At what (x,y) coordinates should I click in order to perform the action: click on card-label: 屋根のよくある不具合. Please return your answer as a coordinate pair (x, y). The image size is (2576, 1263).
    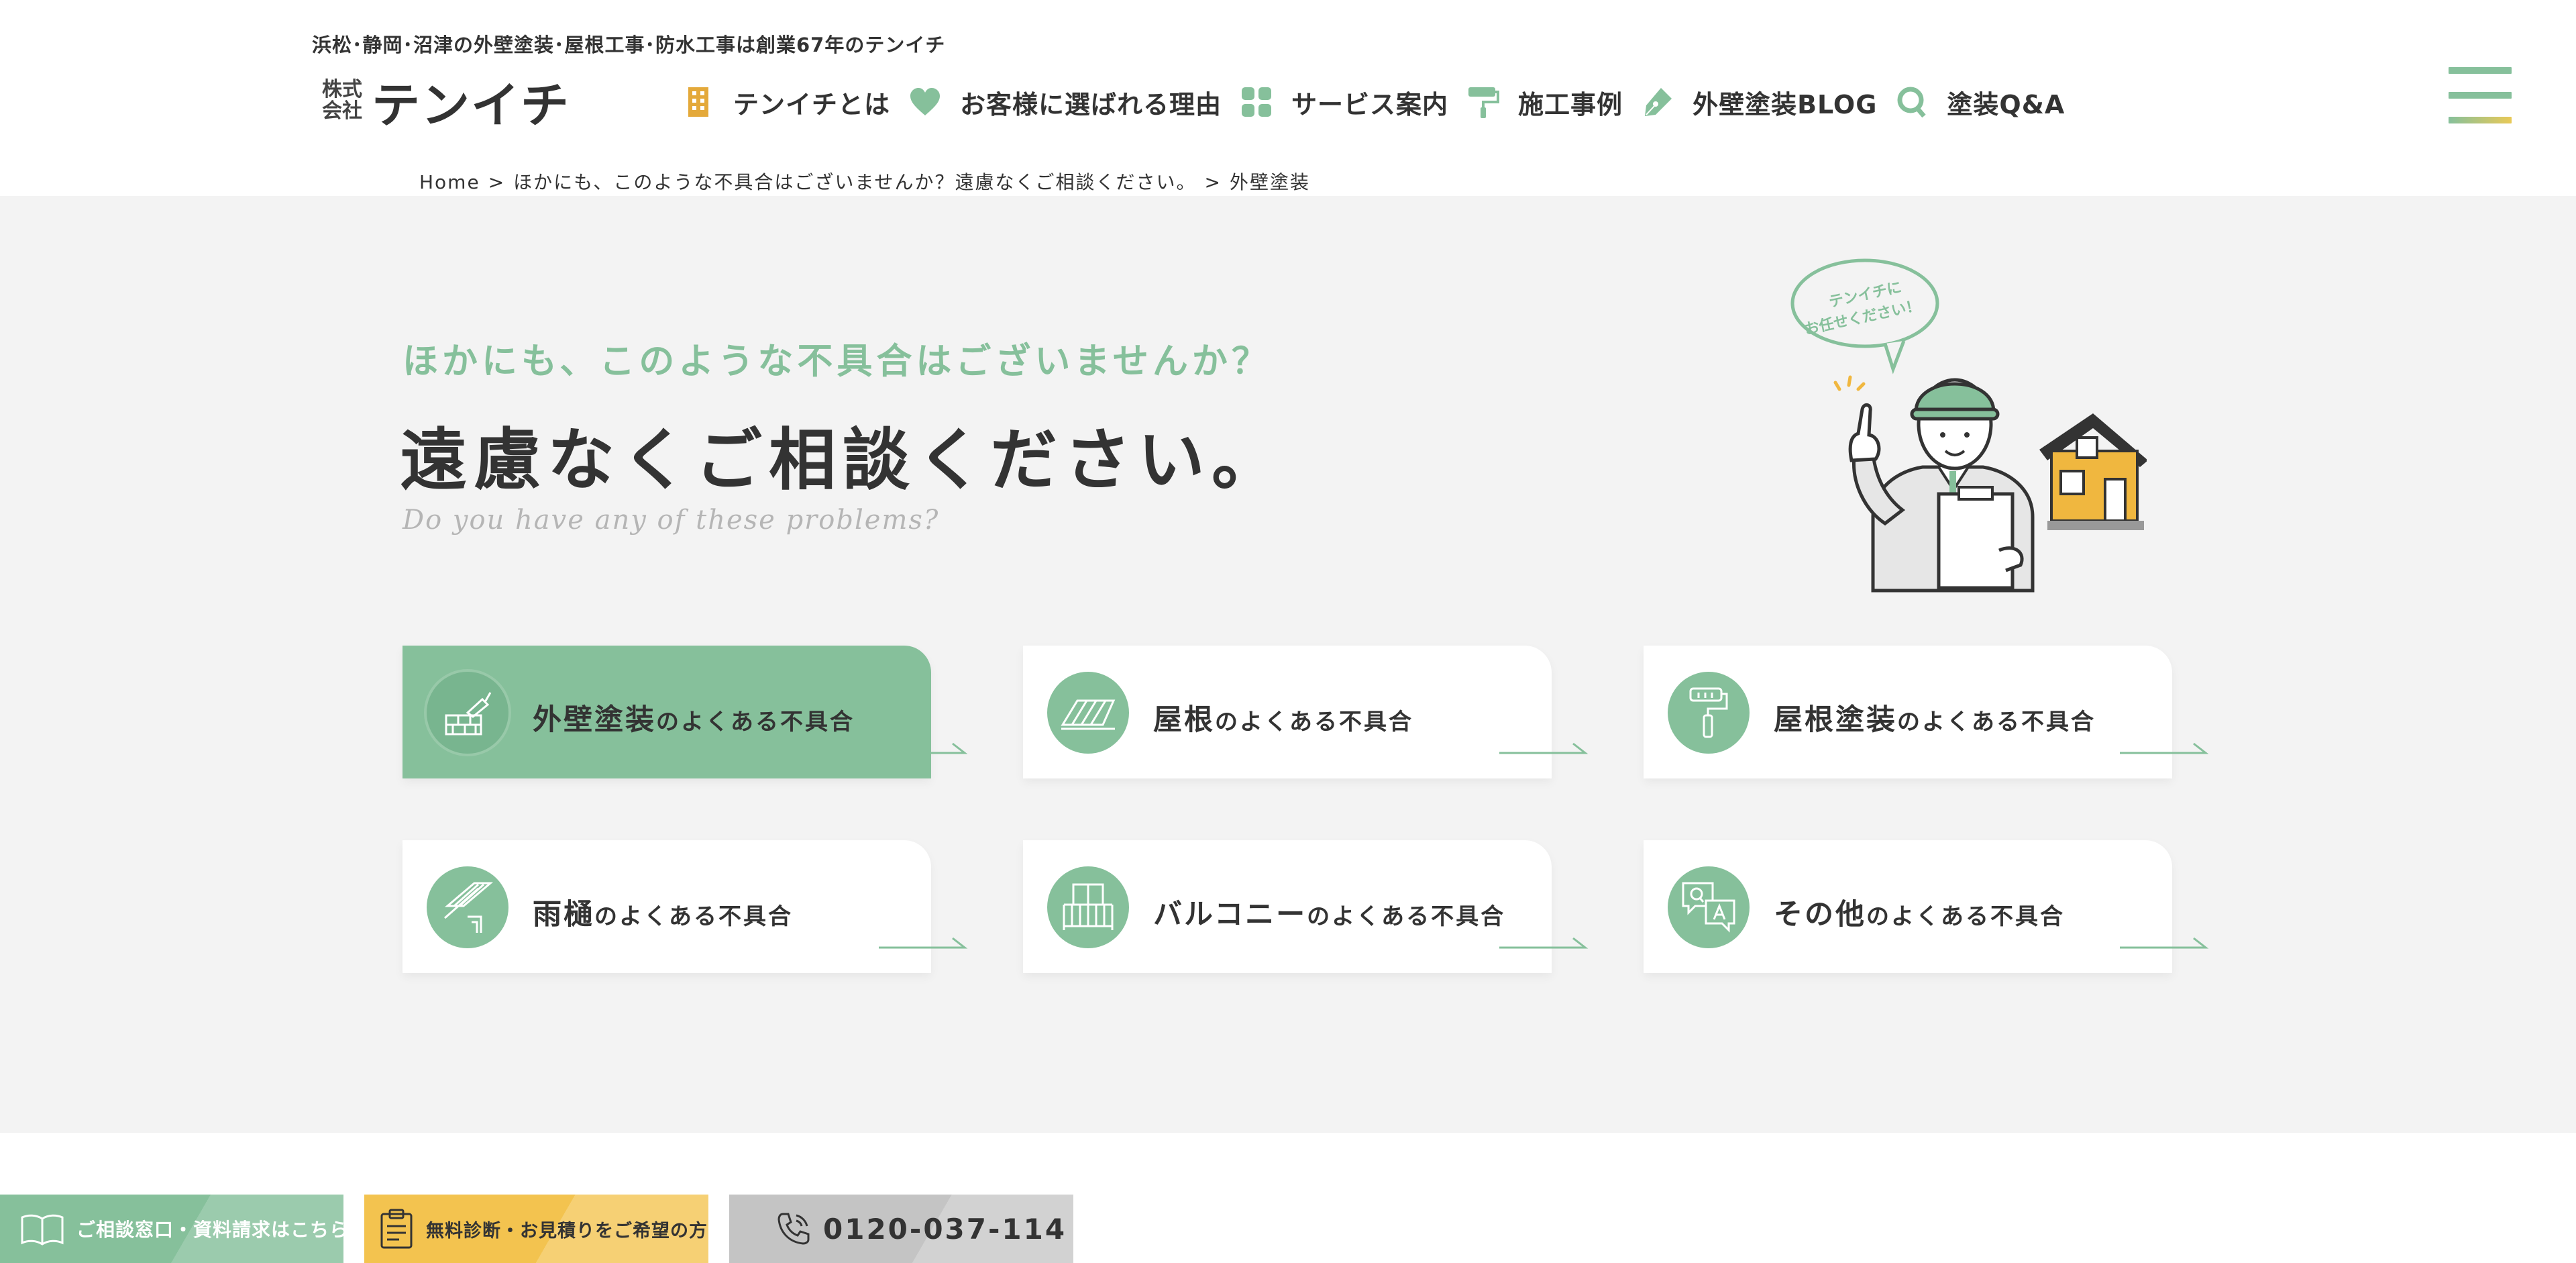
    Looking at the image, I should click on (1283, 717).